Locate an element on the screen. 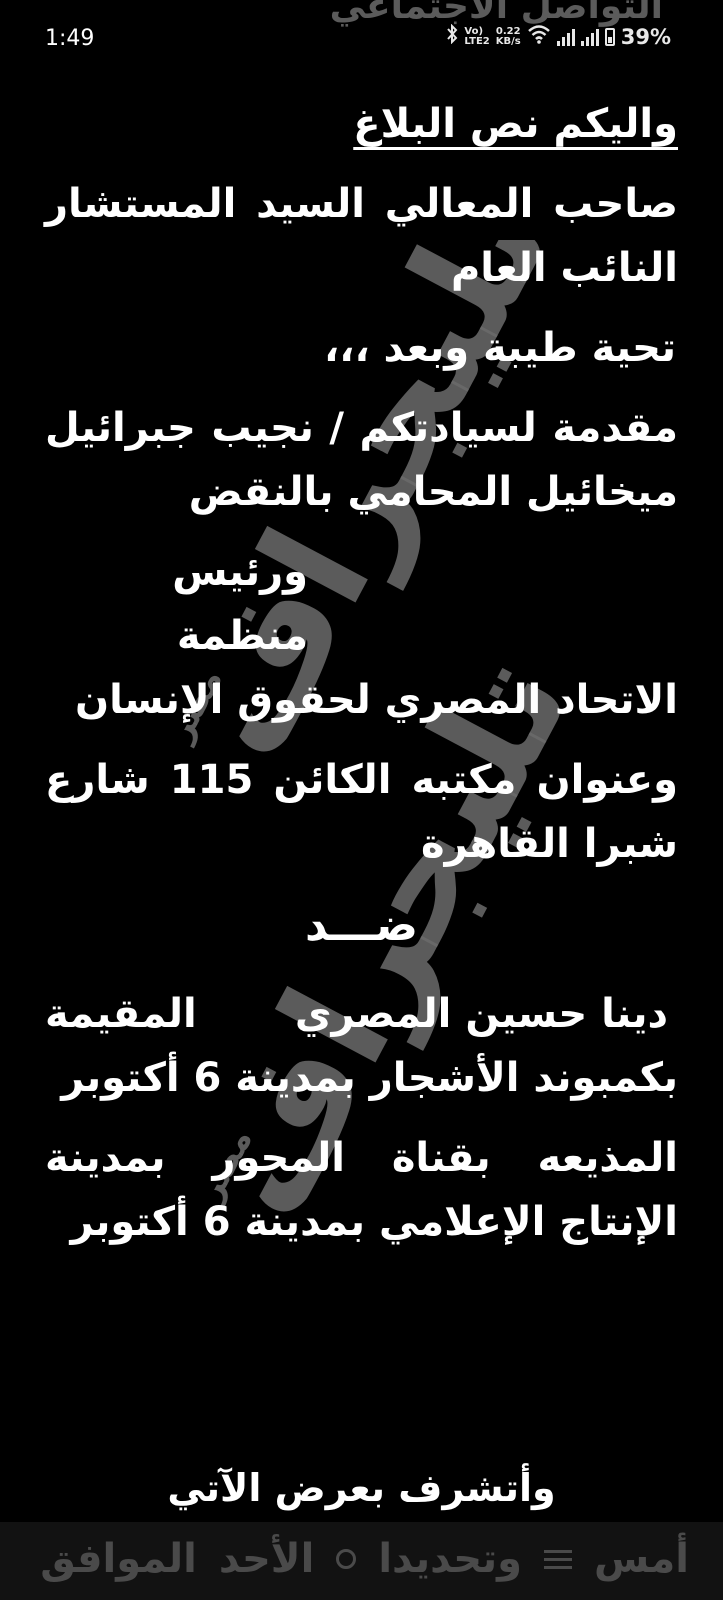  defendant-residence-label: المقيمة is located at coordinates (121, 1014).